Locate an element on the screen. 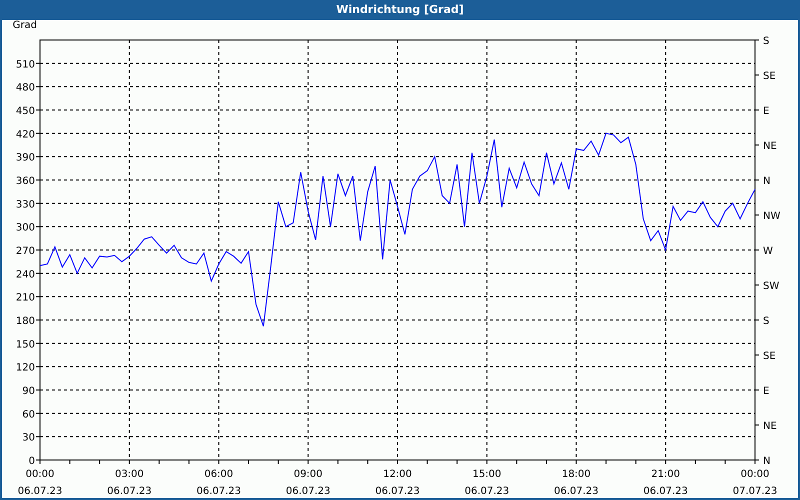  y-tick-label: 480 is located at coordinates (25, 88).